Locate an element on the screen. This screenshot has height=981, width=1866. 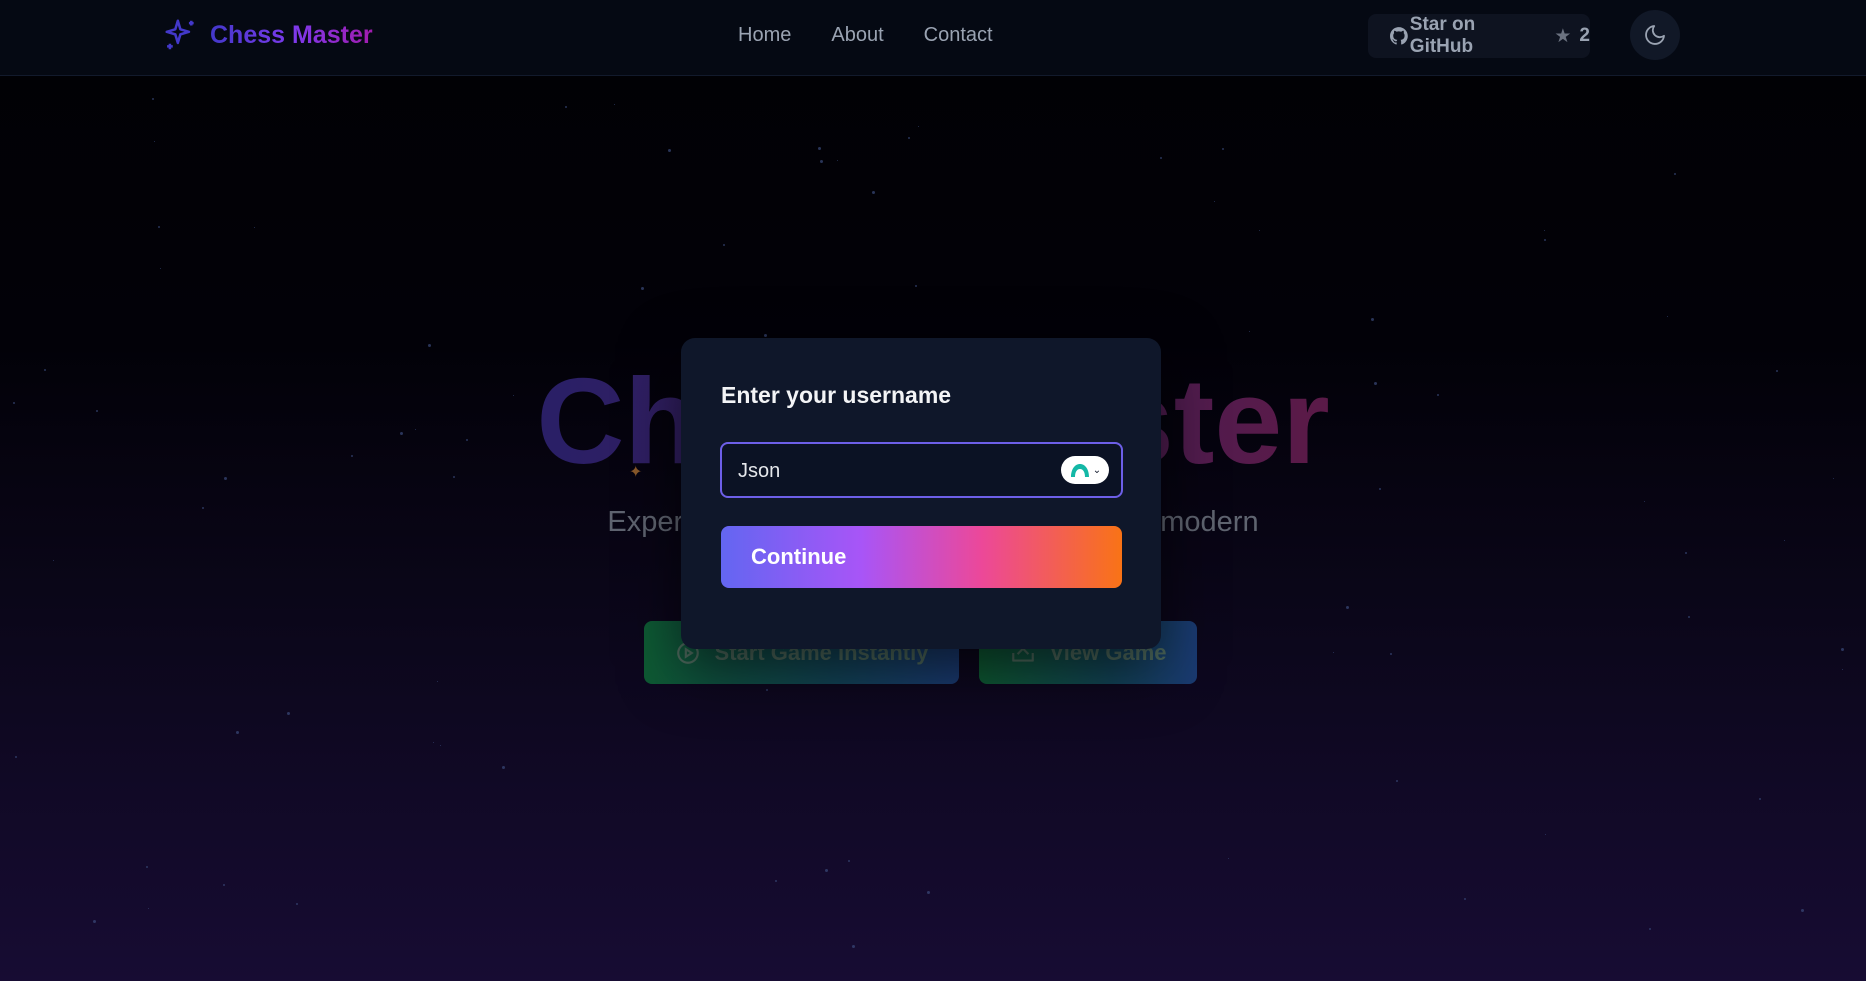
nav-links: Home About Contact is located at coordinates (865, 35).